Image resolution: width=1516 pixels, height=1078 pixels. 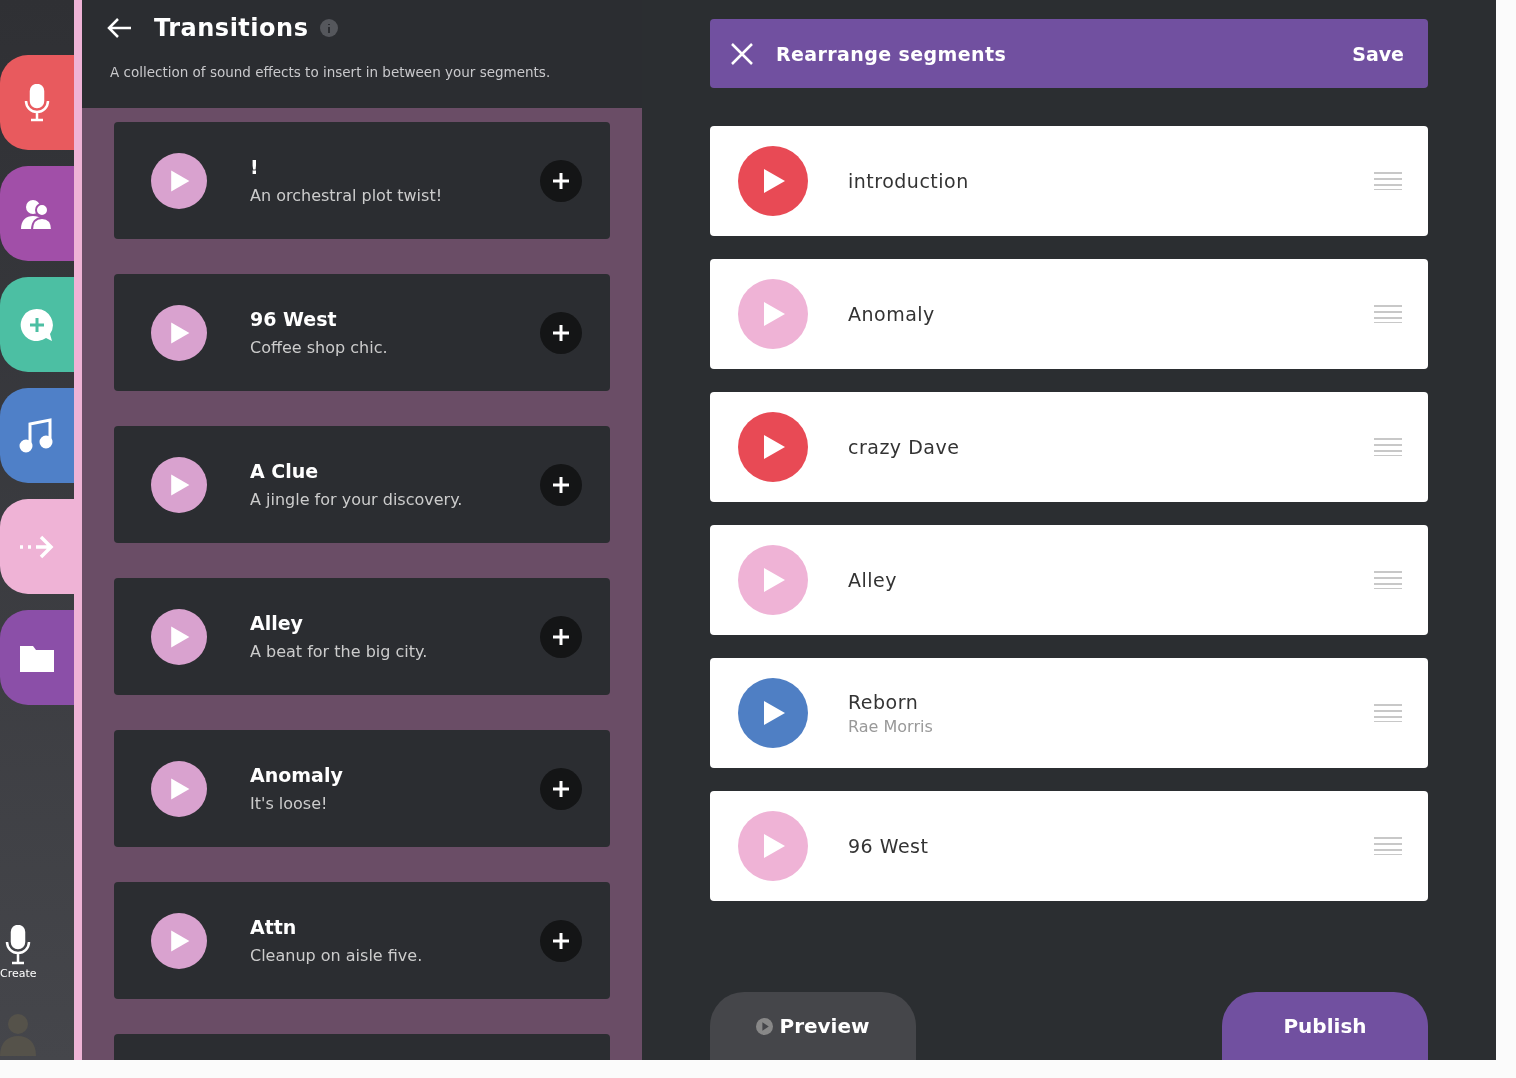 What do you see at coordinates (231, 28) in the screenshot?
I see `panel-title: Transitions` at bounding box center [231, 28].